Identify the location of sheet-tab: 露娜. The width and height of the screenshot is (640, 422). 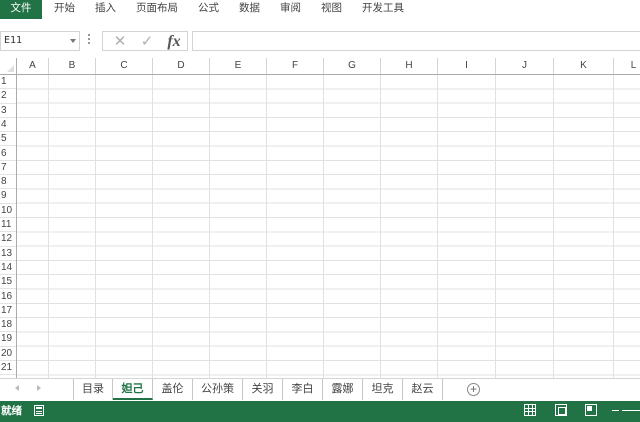
(343, 389).